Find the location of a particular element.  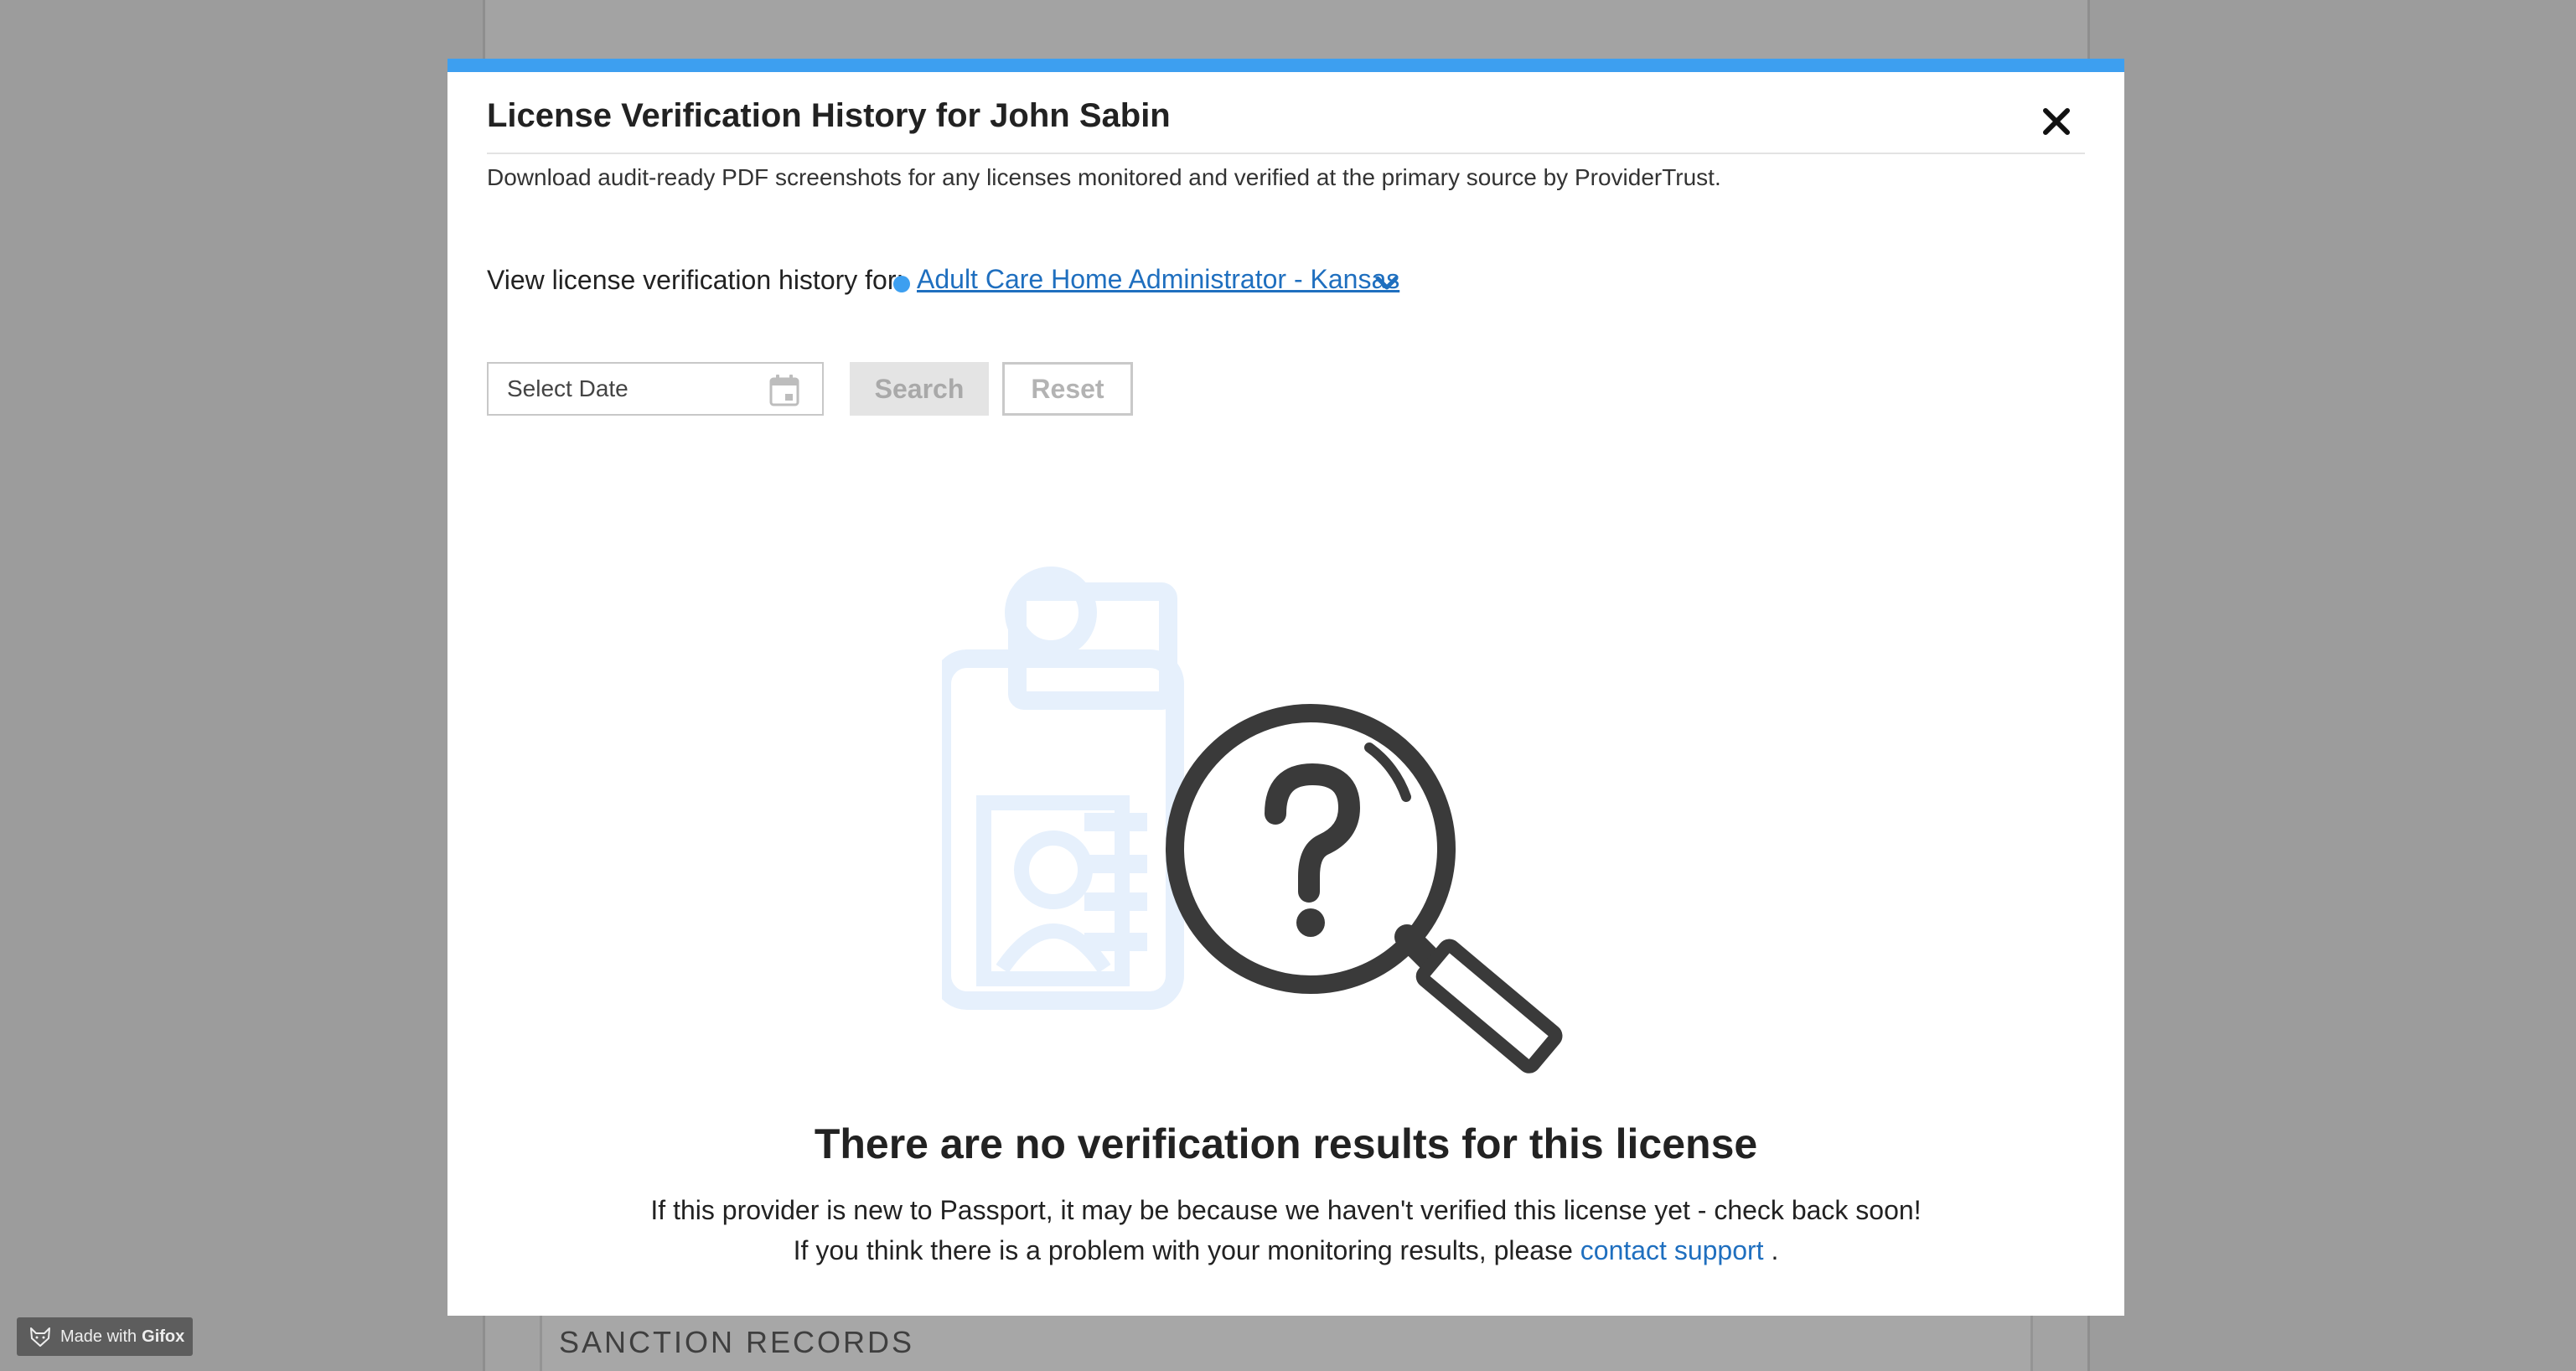

license-status-dot is located at coordinates (901, 284).